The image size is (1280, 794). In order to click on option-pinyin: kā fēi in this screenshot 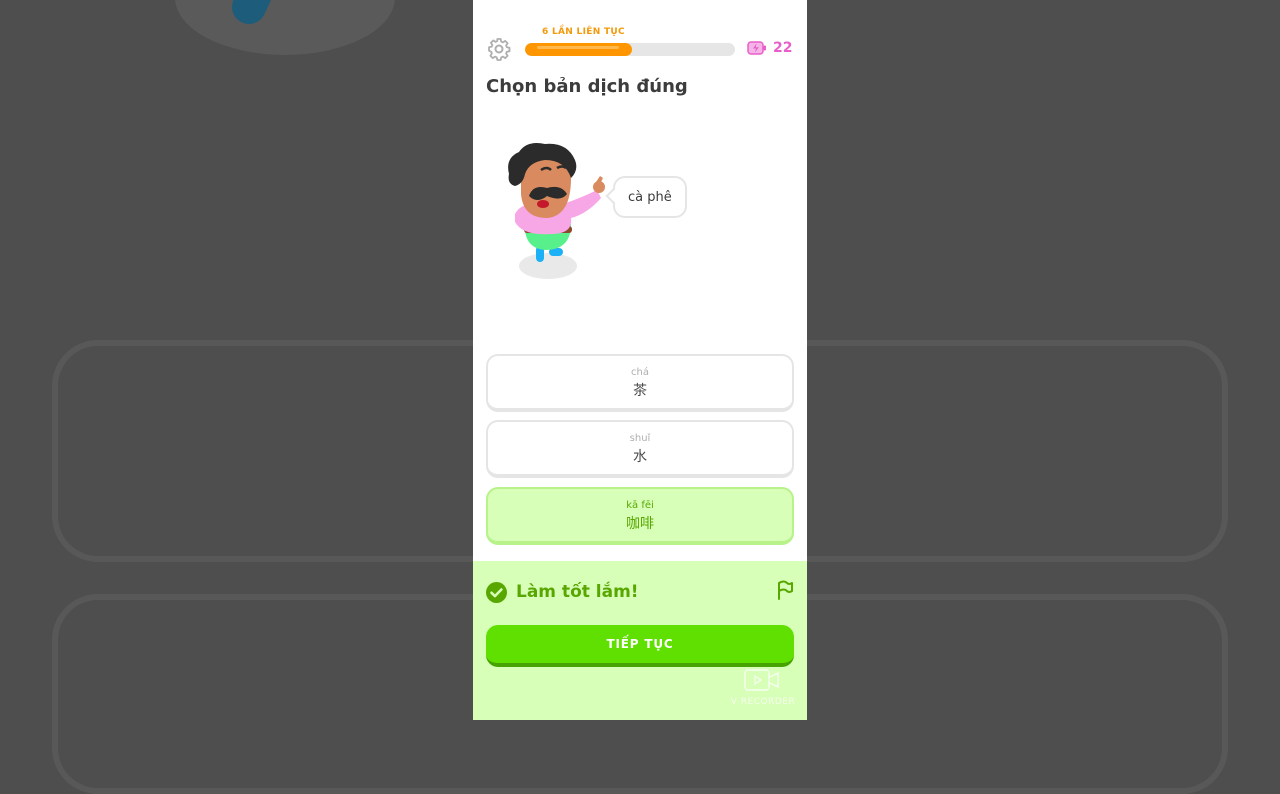, I will do `click(640, 505)`.